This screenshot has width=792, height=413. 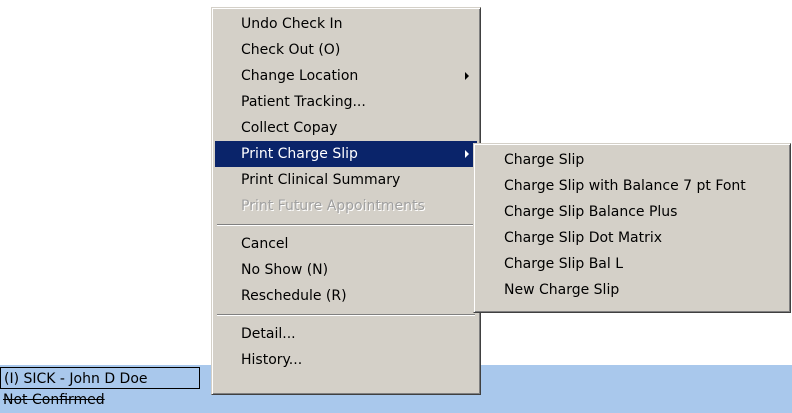 What do you see at coordinates (632, 186) in the screenshot?
I see `submenu-item-charge-slip-balance-7pt: Charge Slip with Balance 7 pt Font` at bounding box center [632, 186].